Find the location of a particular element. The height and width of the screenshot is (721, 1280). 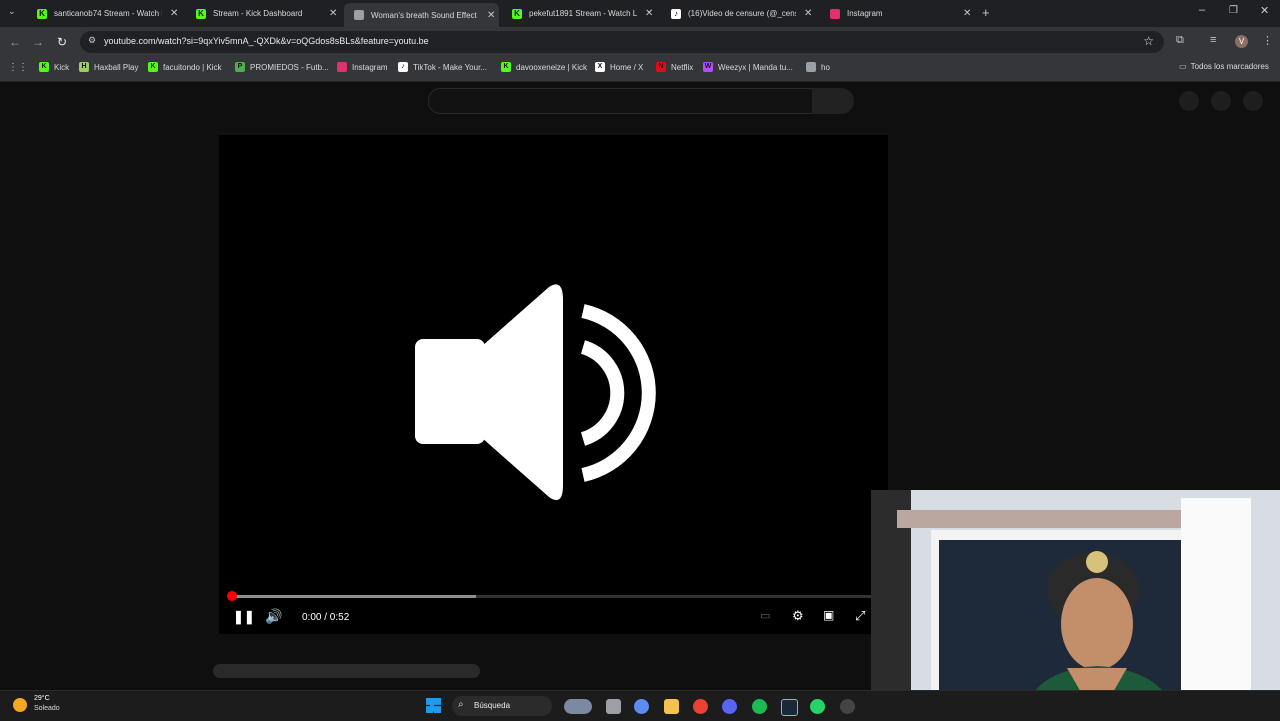

notifications-icon is located at coordinates (1221, 101).